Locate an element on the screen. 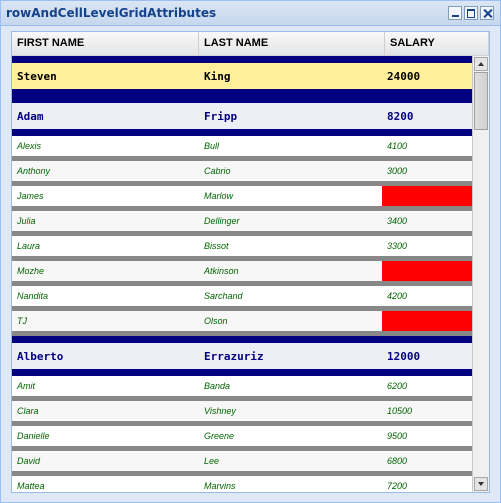  cell-last-name: Banda is located at coordinates (217, 386).